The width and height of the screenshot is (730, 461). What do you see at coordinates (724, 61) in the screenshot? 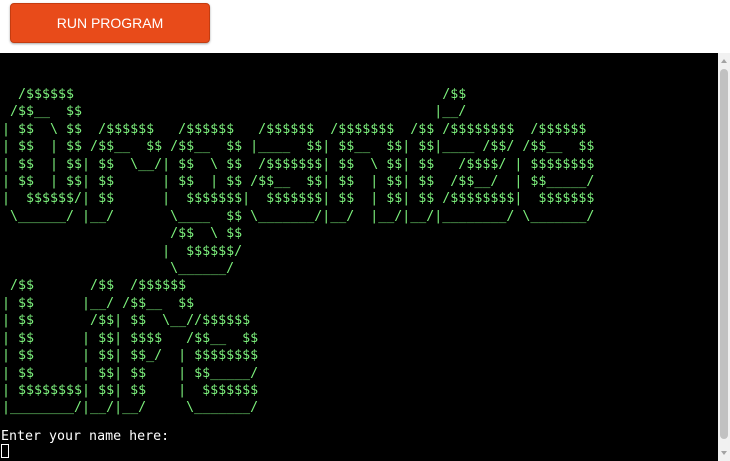
I see `scroll-up-arrow-icon` at bounding box center [724, 61].